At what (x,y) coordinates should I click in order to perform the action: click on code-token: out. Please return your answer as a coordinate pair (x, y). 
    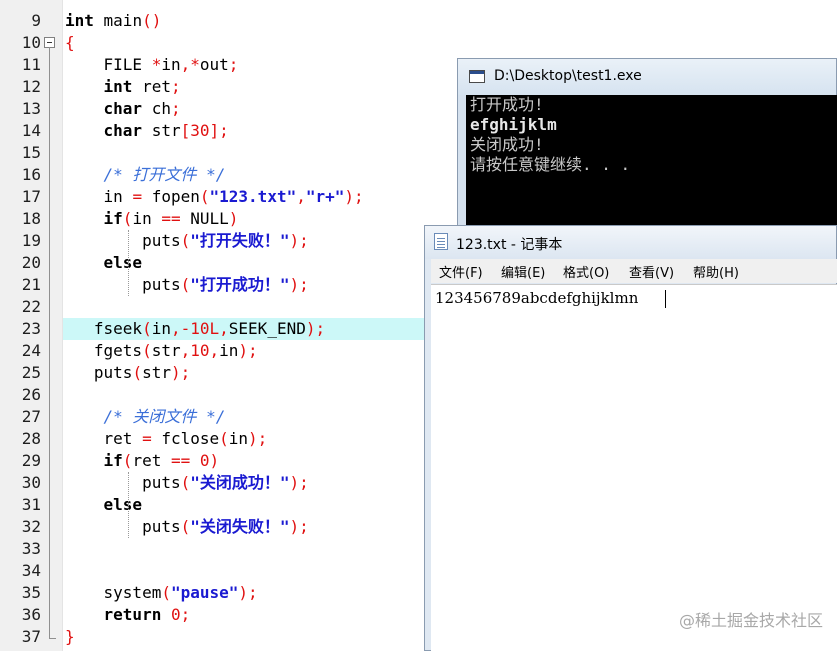
    Looking at the image, I should click on (214, 64).